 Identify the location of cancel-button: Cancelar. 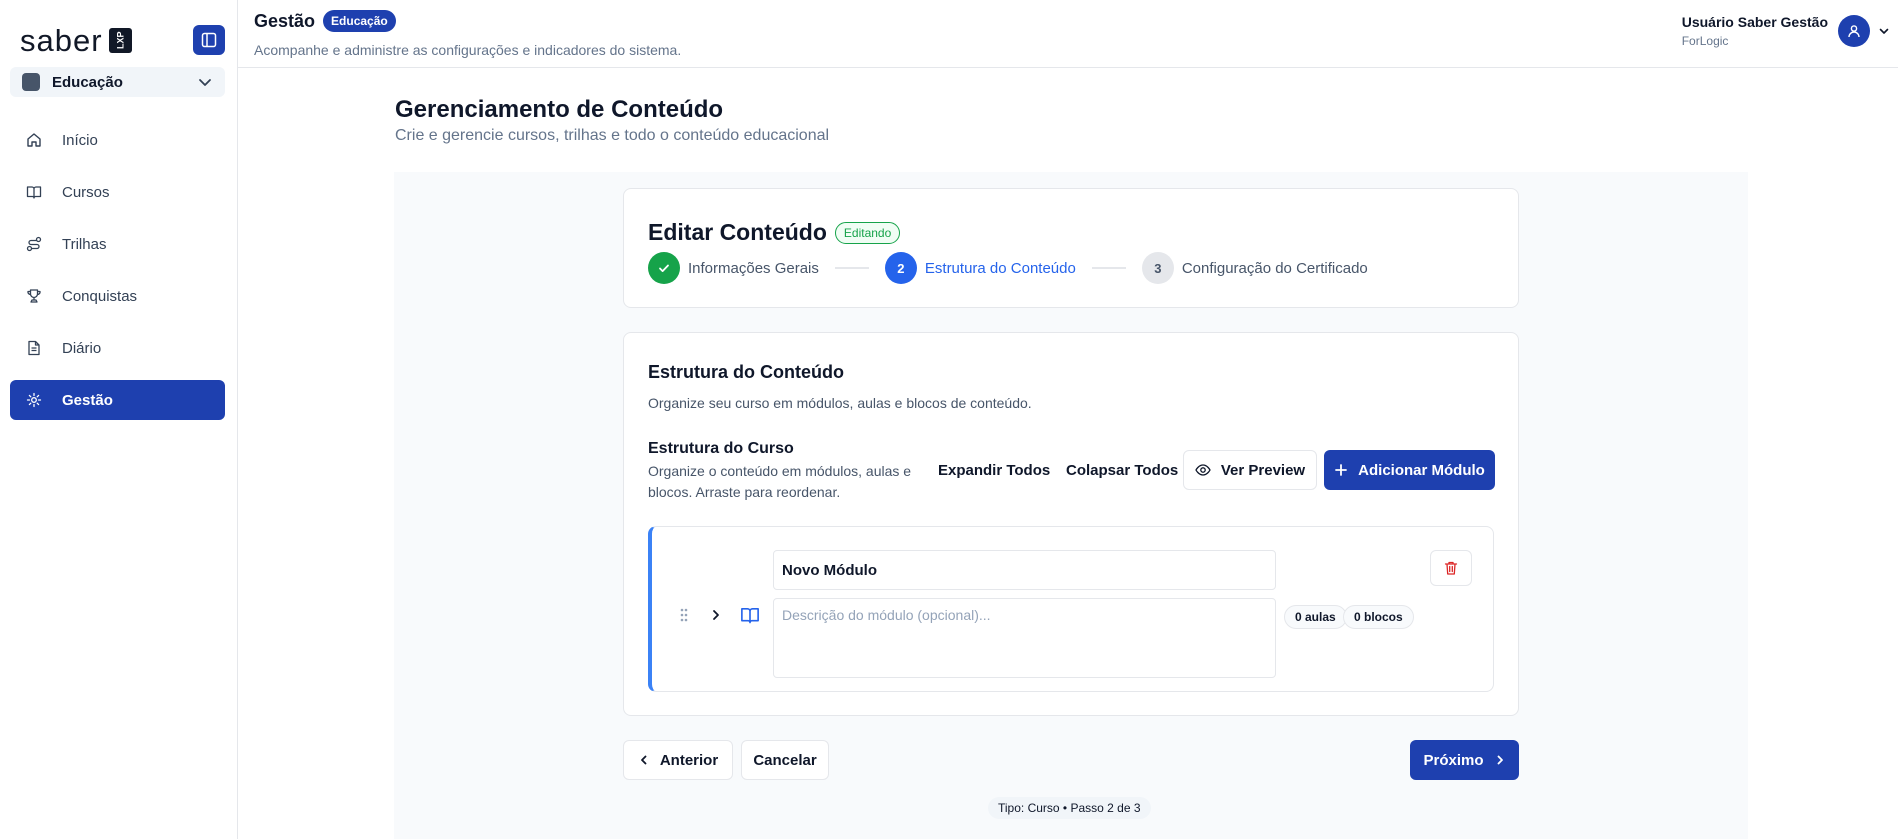
(785, 760).